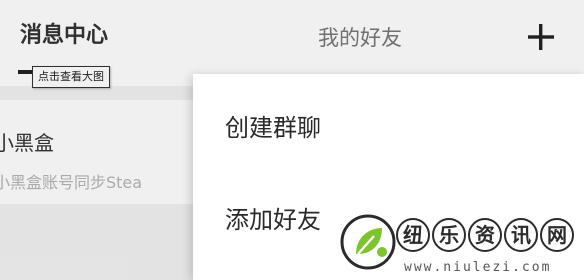 This screenshot has height=280, width=584. What do you see at coordinates (521, 235) in the screenshot?
I see `watermark-char: 讯` at bounding box center [521, 235].